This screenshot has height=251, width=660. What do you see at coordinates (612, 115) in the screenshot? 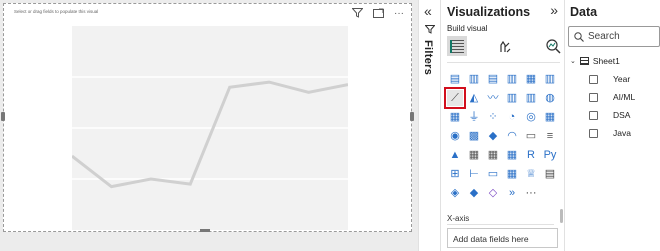
I see `field-item: DSA` at bounding box center [612, 115].